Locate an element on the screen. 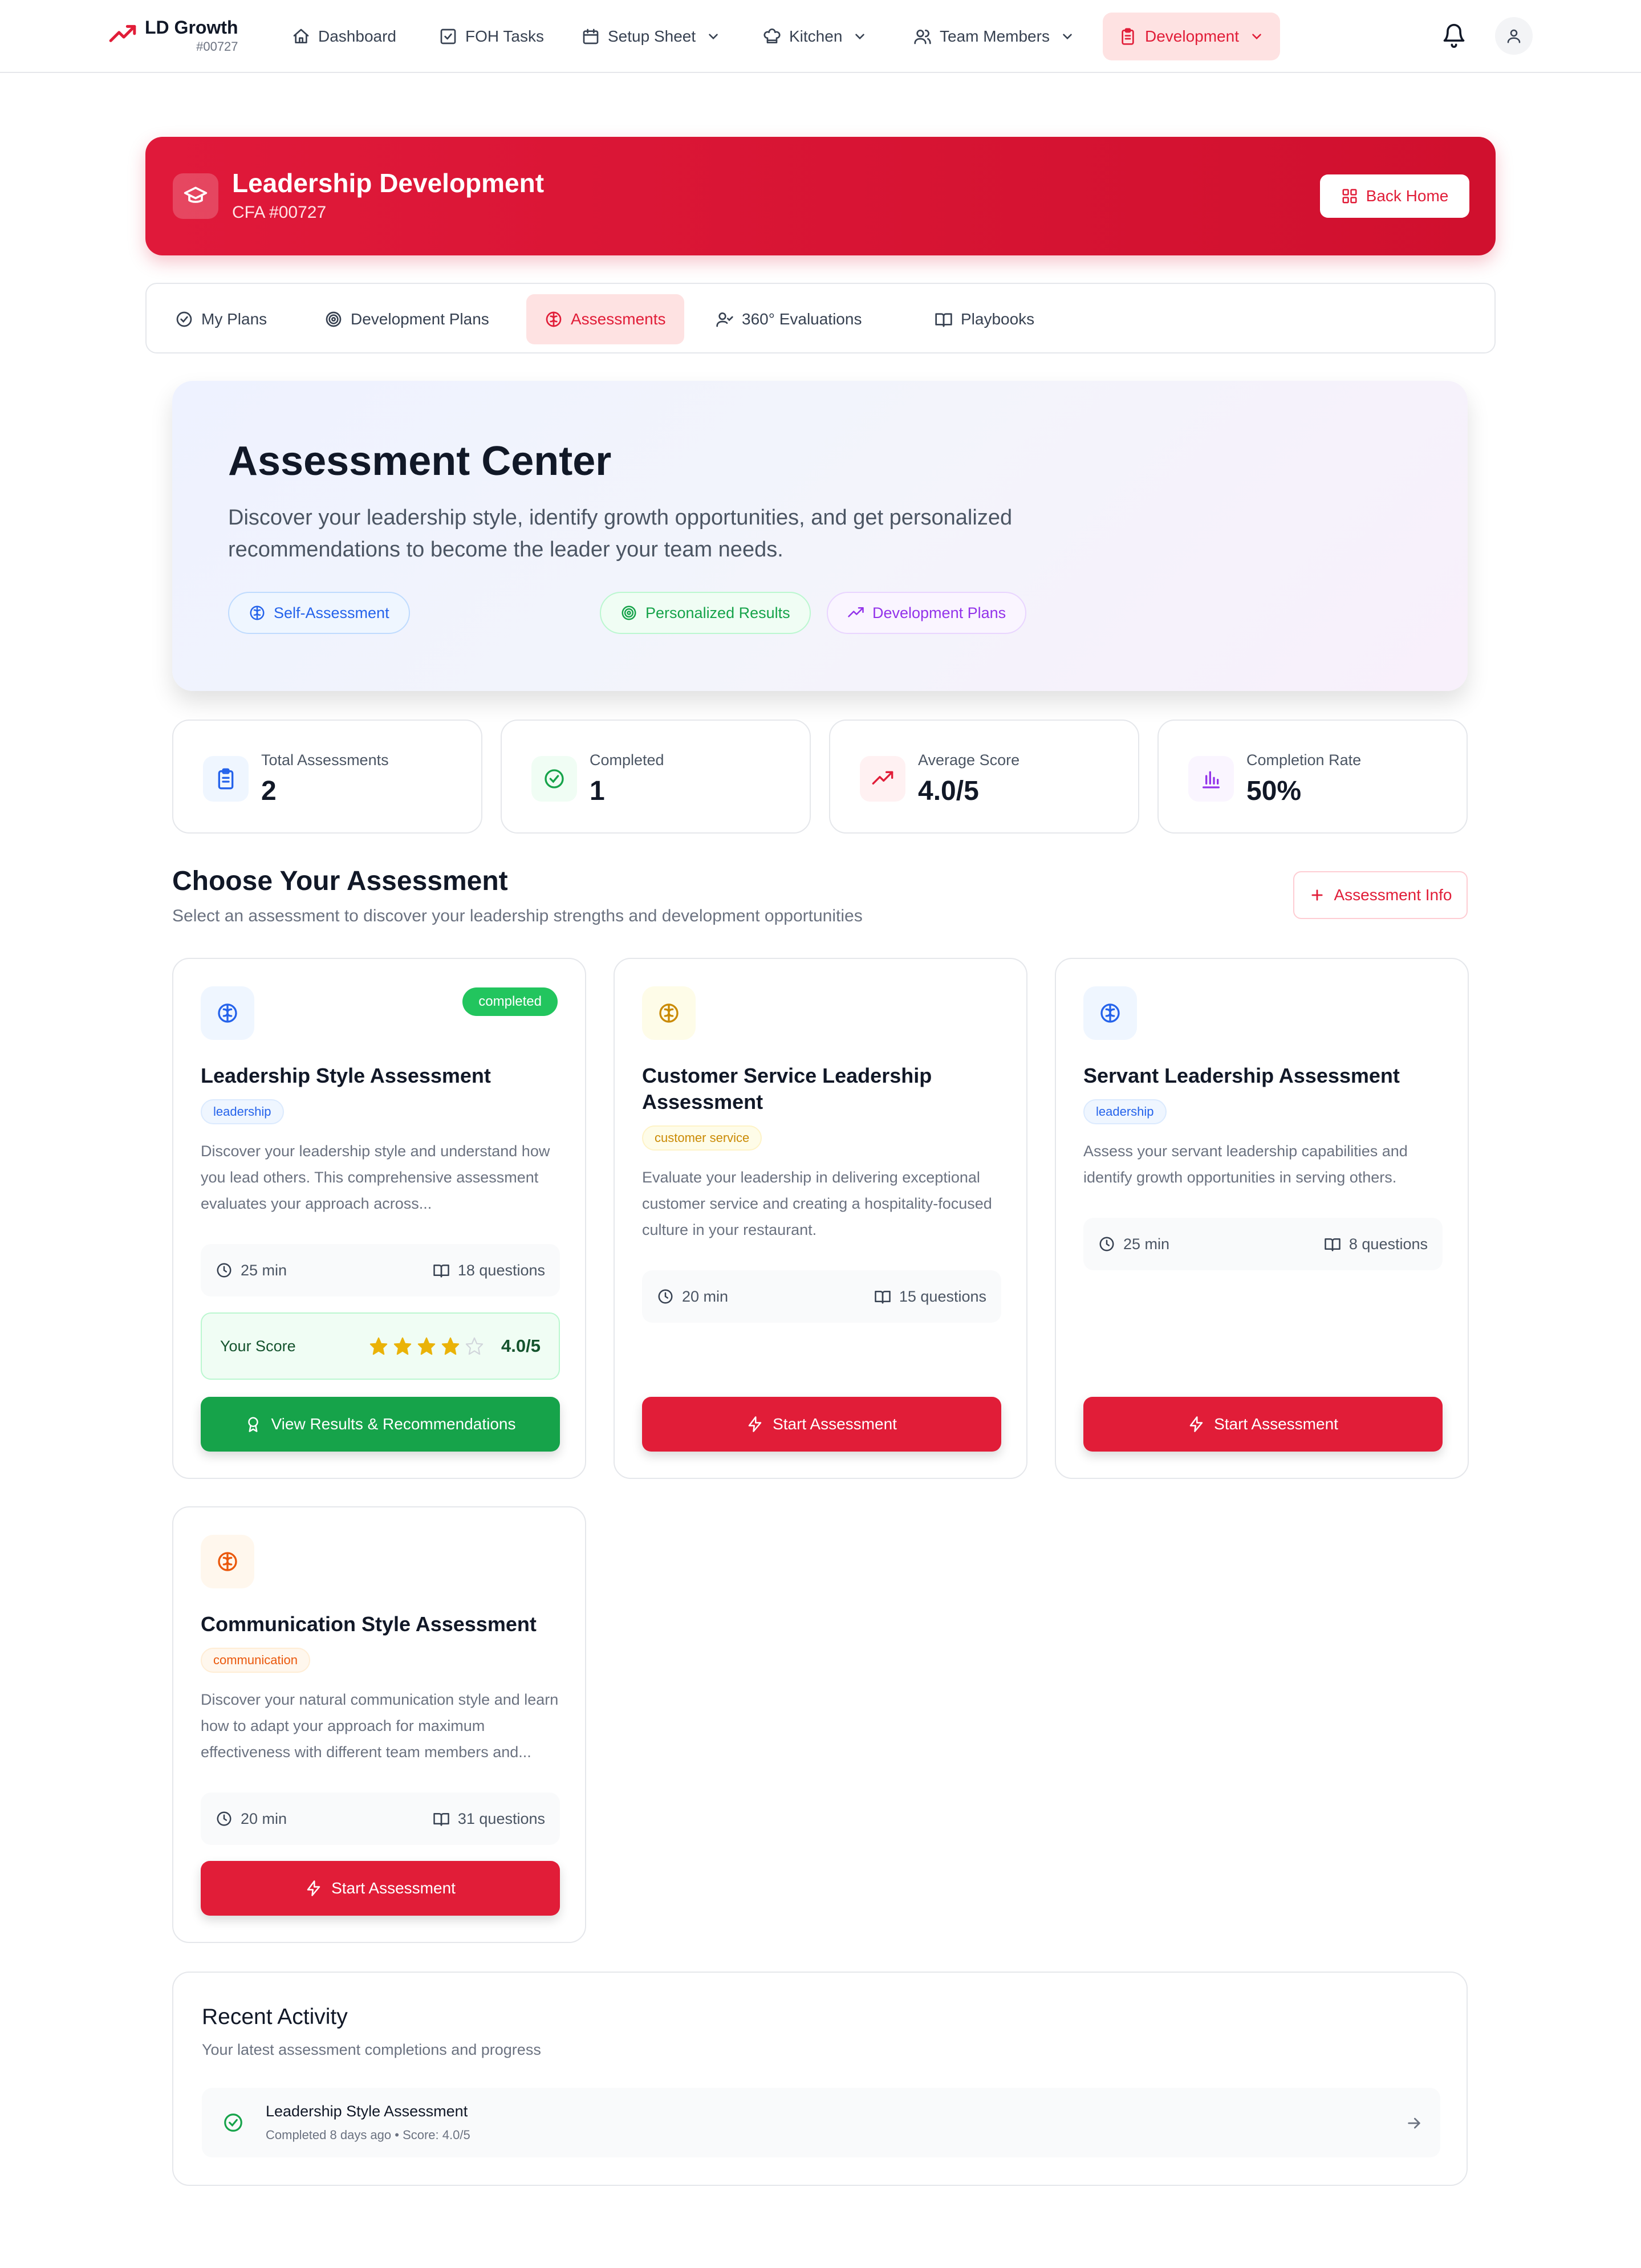  back-home-label: Back Home is located at coordinates (1407, 196).